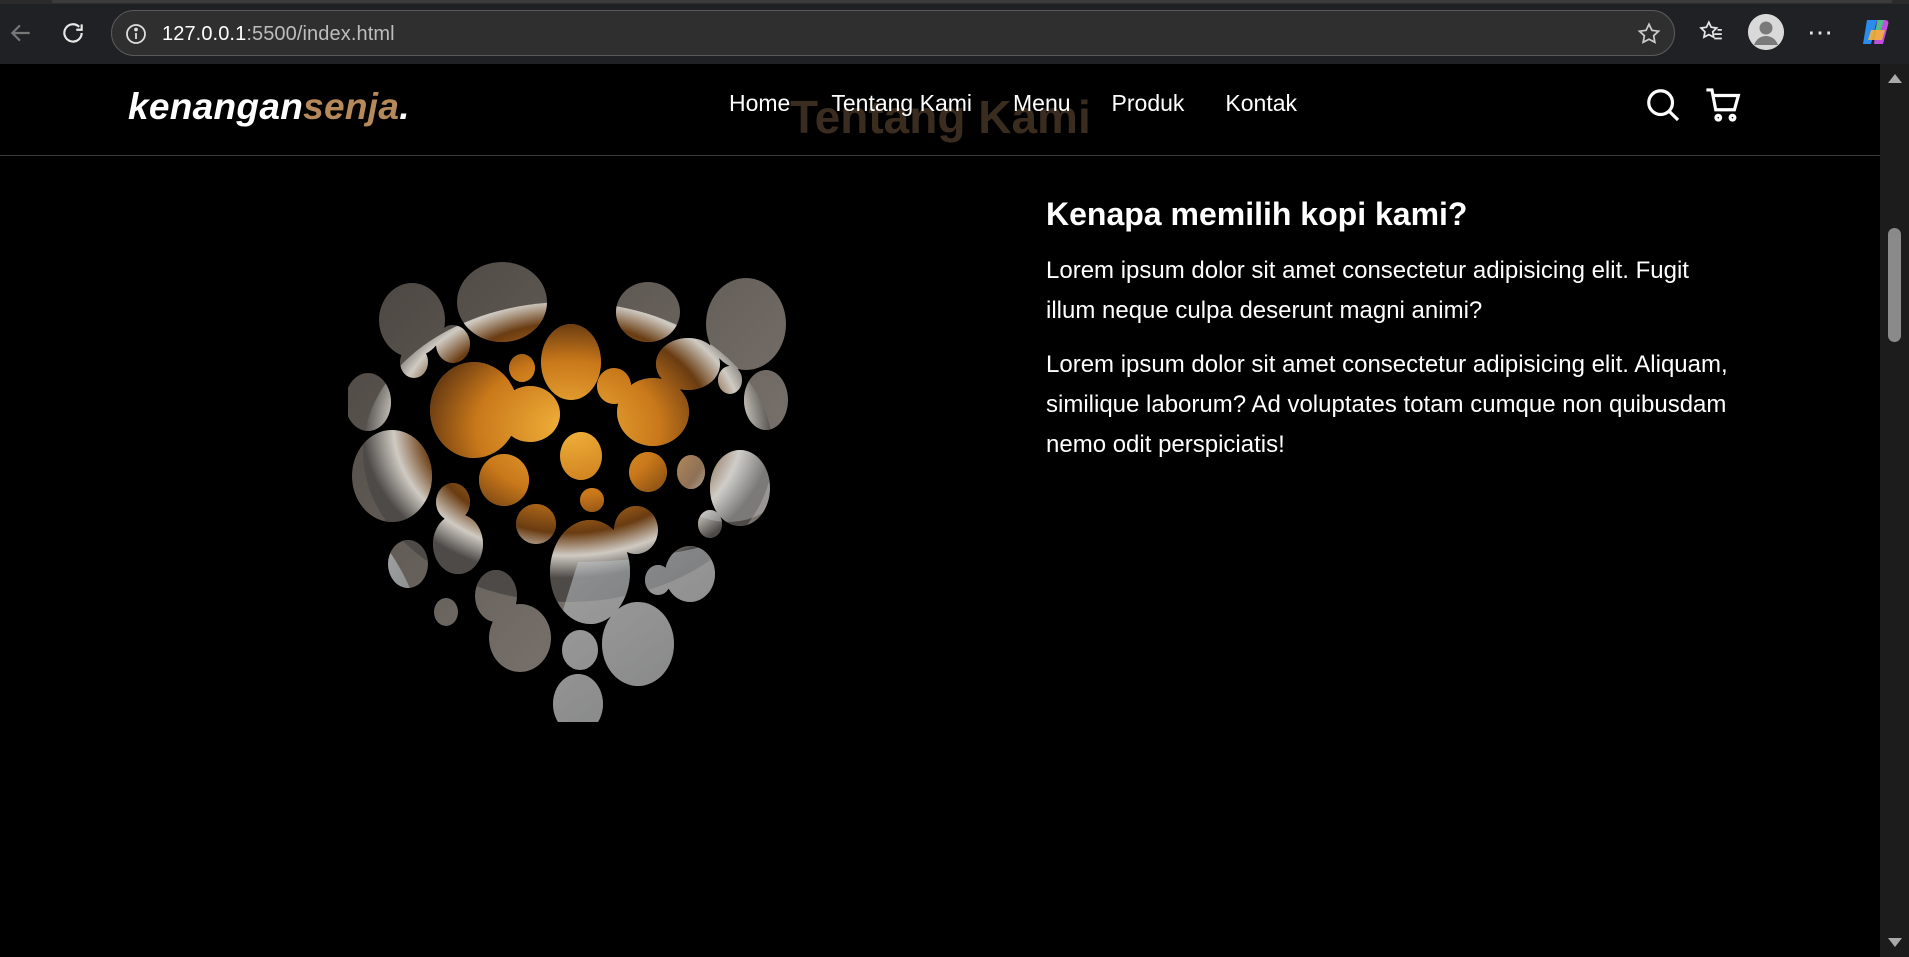  Describe the element at coordinates (1894, 510) in the screenshot. I see `page-scrollbar` at that location.